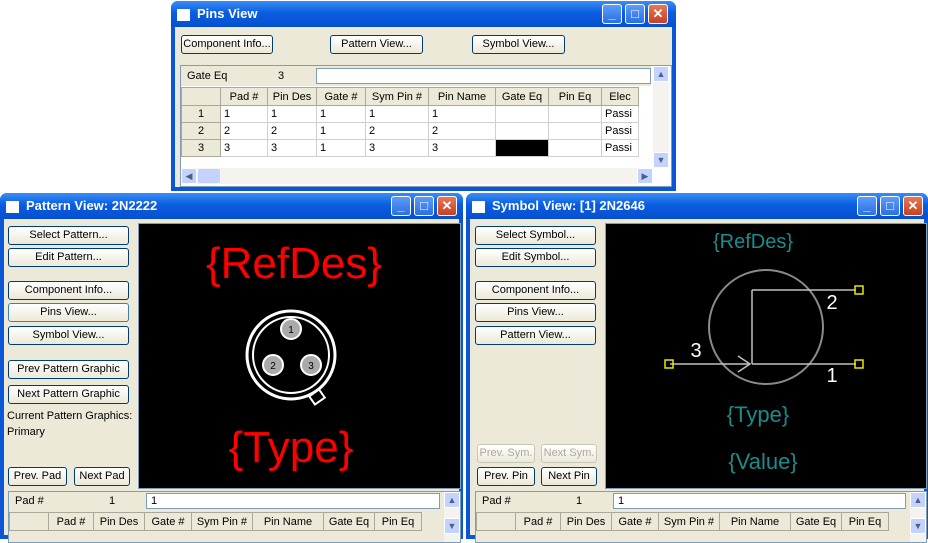 This screenshot has height=543, width=928. I want to click on table-cell-selected, so click(522, 148).